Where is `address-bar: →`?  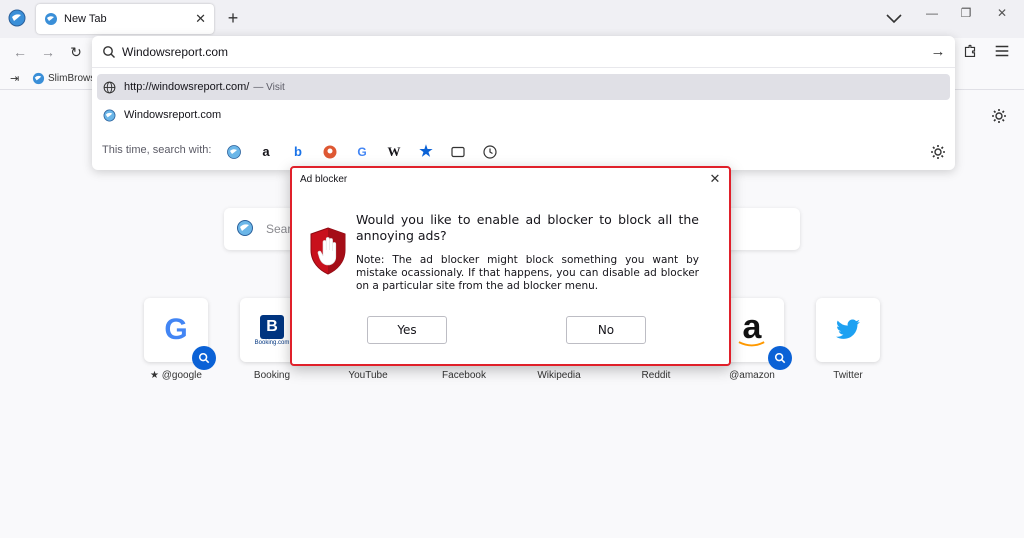 address-bar: → is located at coordinates (523, 52).